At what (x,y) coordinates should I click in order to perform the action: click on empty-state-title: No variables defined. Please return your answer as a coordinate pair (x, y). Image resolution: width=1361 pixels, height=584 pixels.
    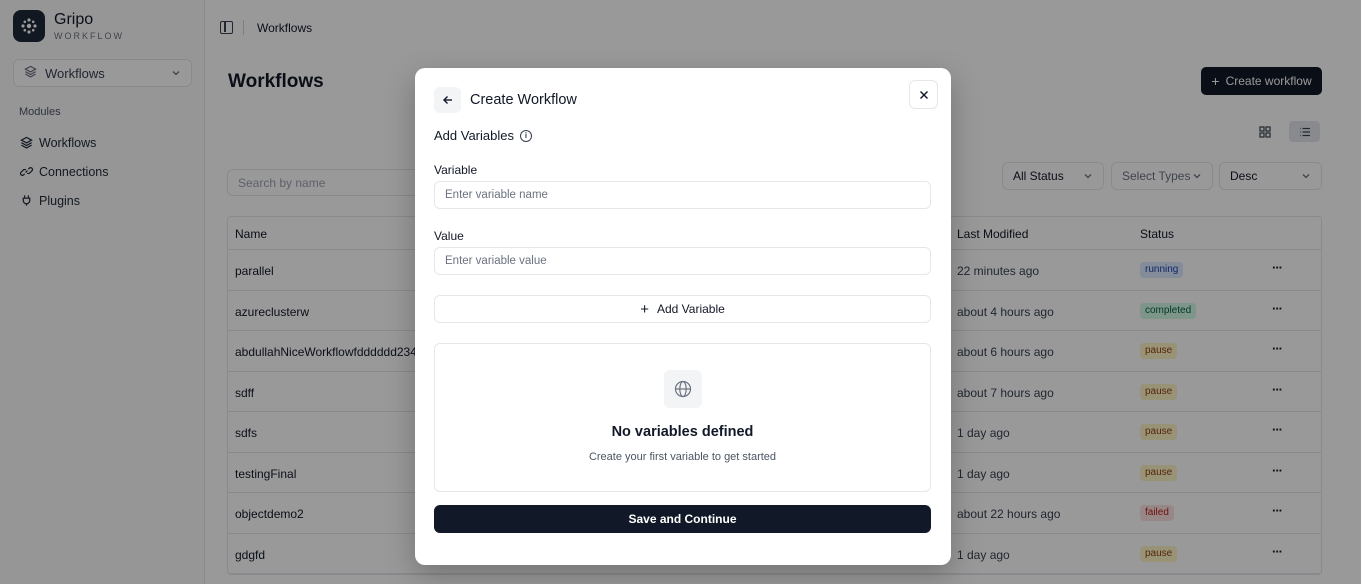
    Looking at the image, I should click on (682, 432).